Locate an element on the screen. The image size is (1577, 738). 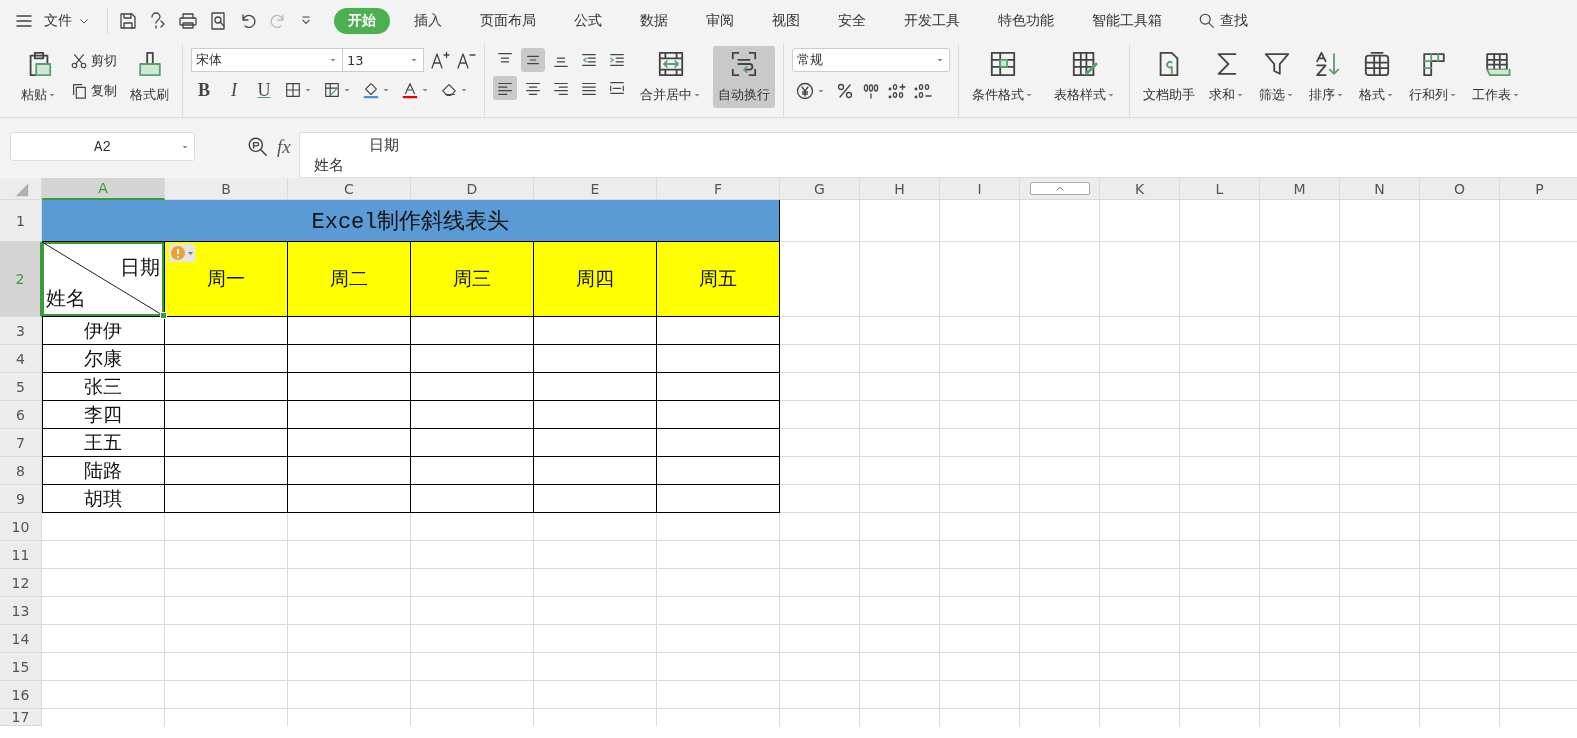
format-painter-button: 格式刷 is located at coordinates (149, 77).